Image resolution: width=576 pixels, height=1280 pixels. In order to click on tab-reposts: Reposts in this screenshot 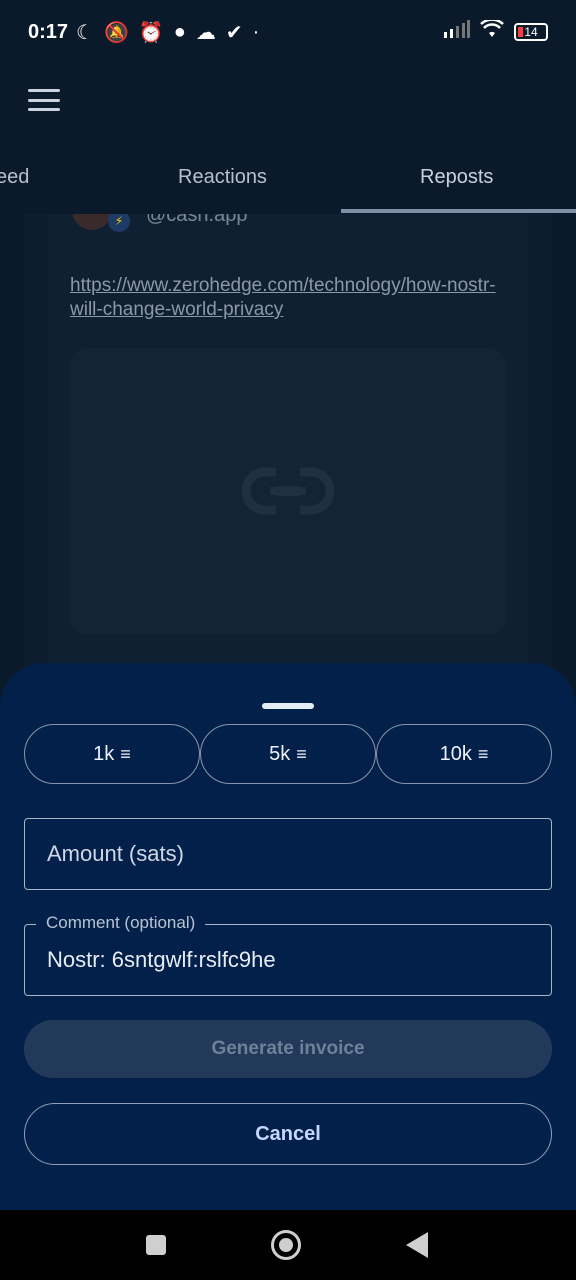, I will do `click(456, 177)`.